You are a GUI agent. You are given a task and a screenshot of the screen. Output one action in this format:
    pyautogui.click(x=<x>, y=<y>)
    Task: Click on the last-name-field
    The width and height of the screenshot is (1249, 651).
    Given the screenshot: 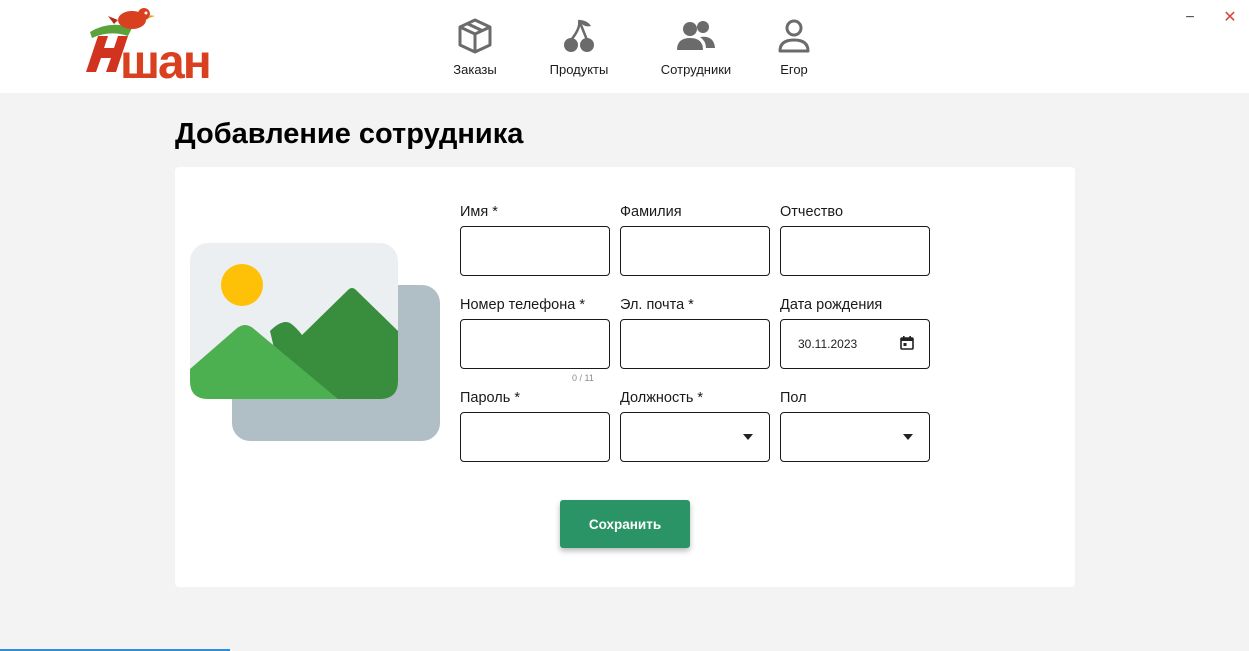 What is the action you would take?
    pyautogui.click(x=695, y=251)
    